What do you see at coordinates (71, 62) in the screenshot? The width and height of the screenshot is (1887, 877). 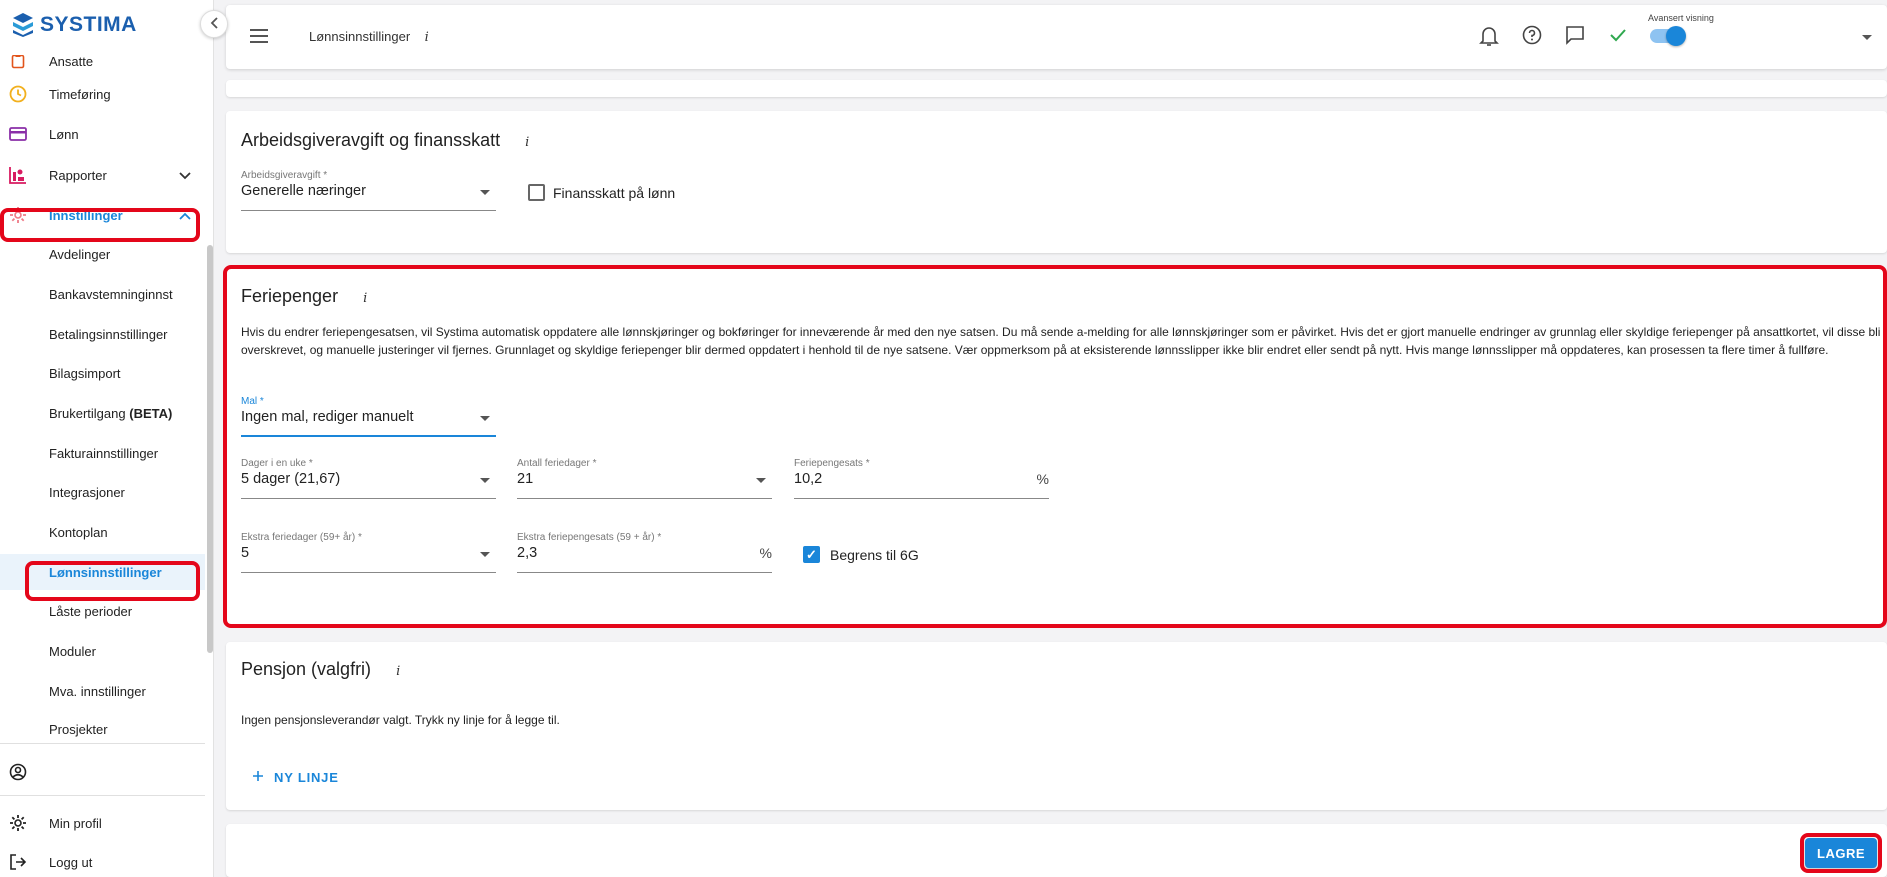 I see `sidebar-item-label: Ansatte` at bounding box center [71, 62].